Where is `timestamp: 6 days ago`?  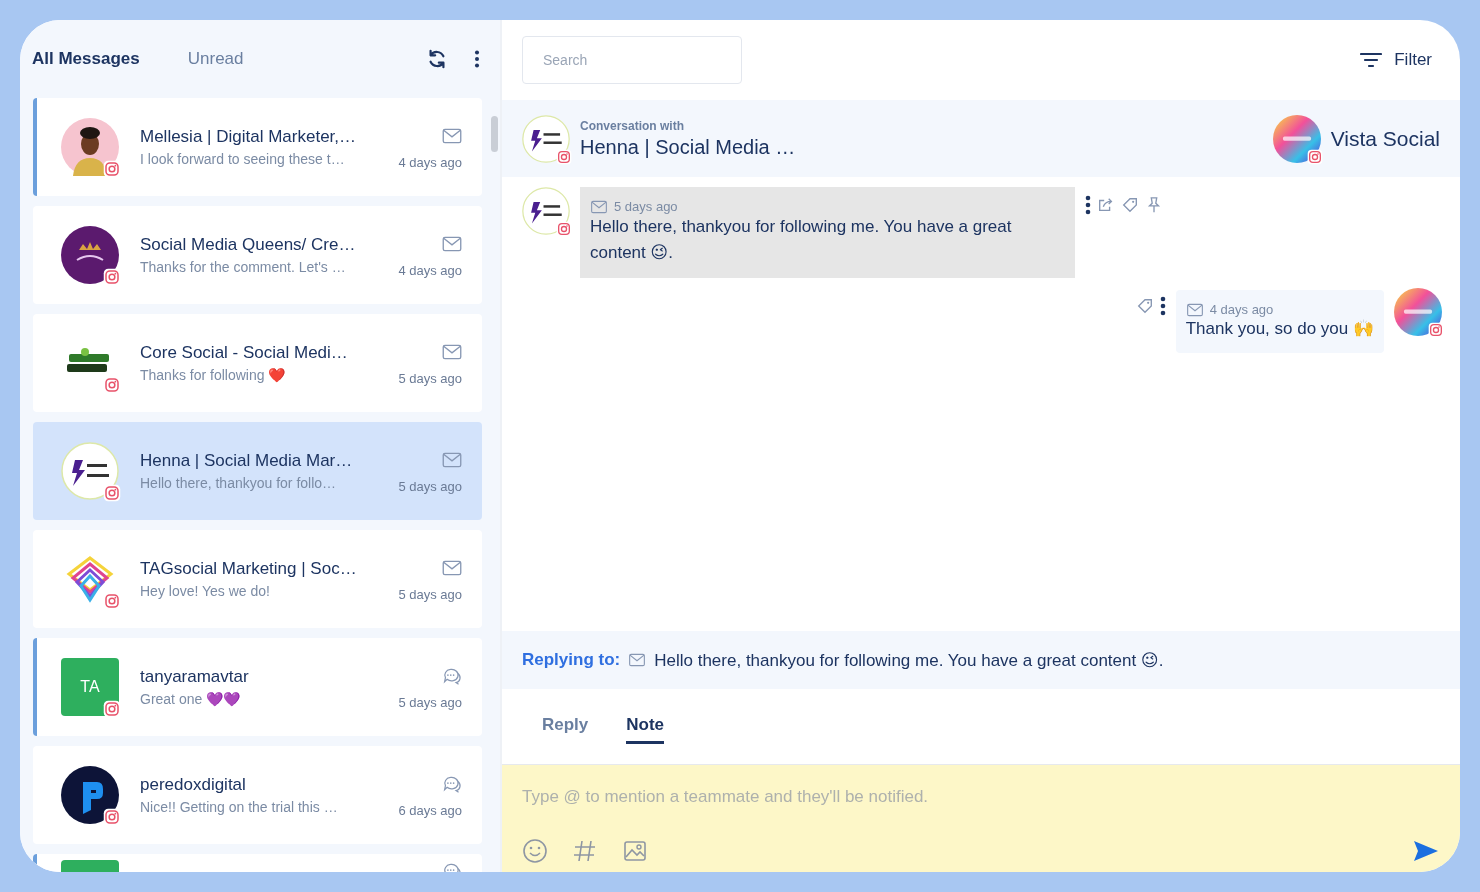 timestamp: 6 days ago is located at coordinates (430, 810).